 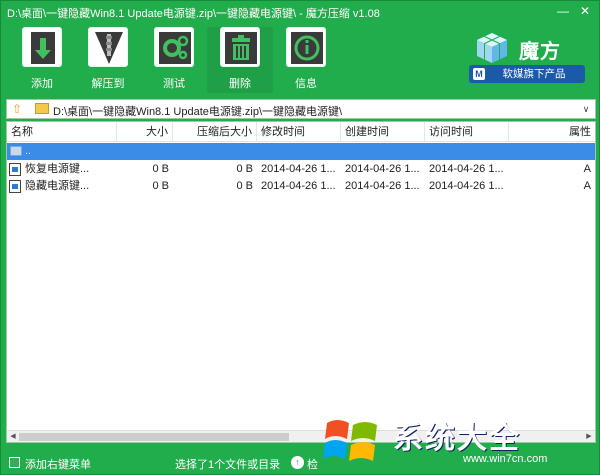 I want to click on scroll-left-icon: ◀, so click(x=13, y=436).